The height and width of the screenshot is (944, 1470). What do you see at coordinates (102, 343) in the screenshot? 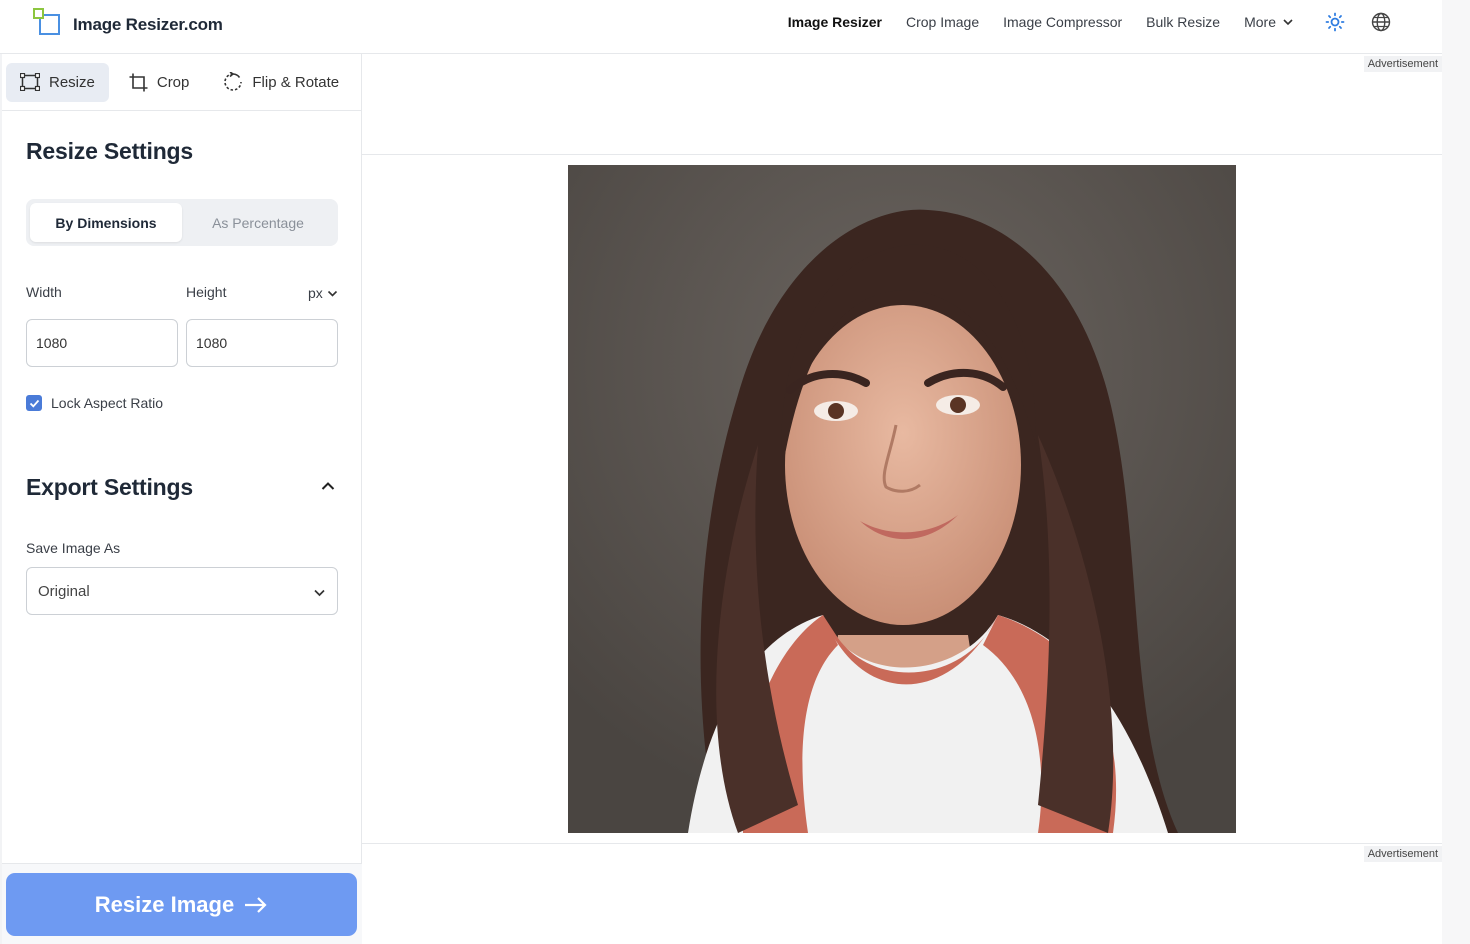
I see `width-input: 1080` at bounding box center [102, 343].